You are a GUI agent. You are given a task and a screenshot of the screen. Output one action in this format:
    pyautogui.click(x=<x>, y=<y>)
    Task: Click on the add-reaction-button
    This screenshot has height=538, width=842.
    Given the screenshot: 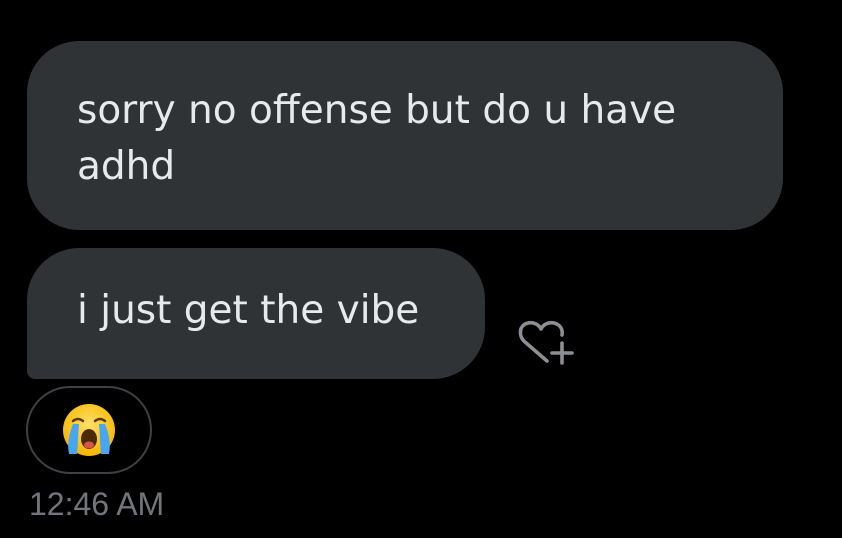 What is the action you would take?
    pyautogui.click(x=546, y=344)
    